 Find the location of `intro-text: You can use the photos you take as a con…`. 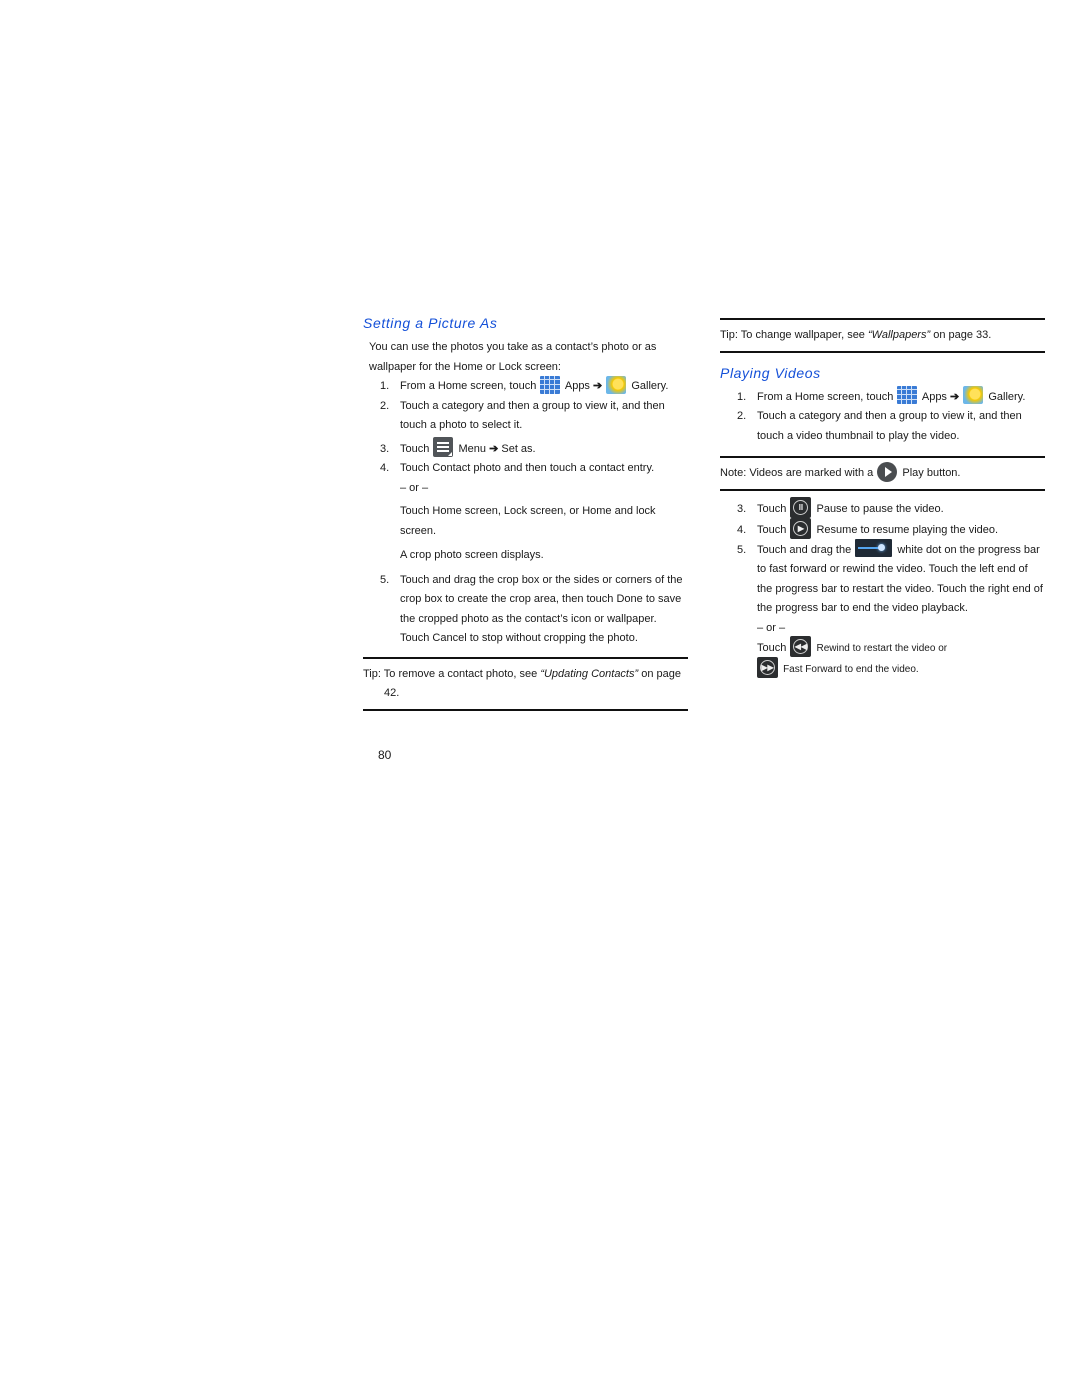

intro-text: You can use the photos you take as a con… is located at coordinates (513, 357).